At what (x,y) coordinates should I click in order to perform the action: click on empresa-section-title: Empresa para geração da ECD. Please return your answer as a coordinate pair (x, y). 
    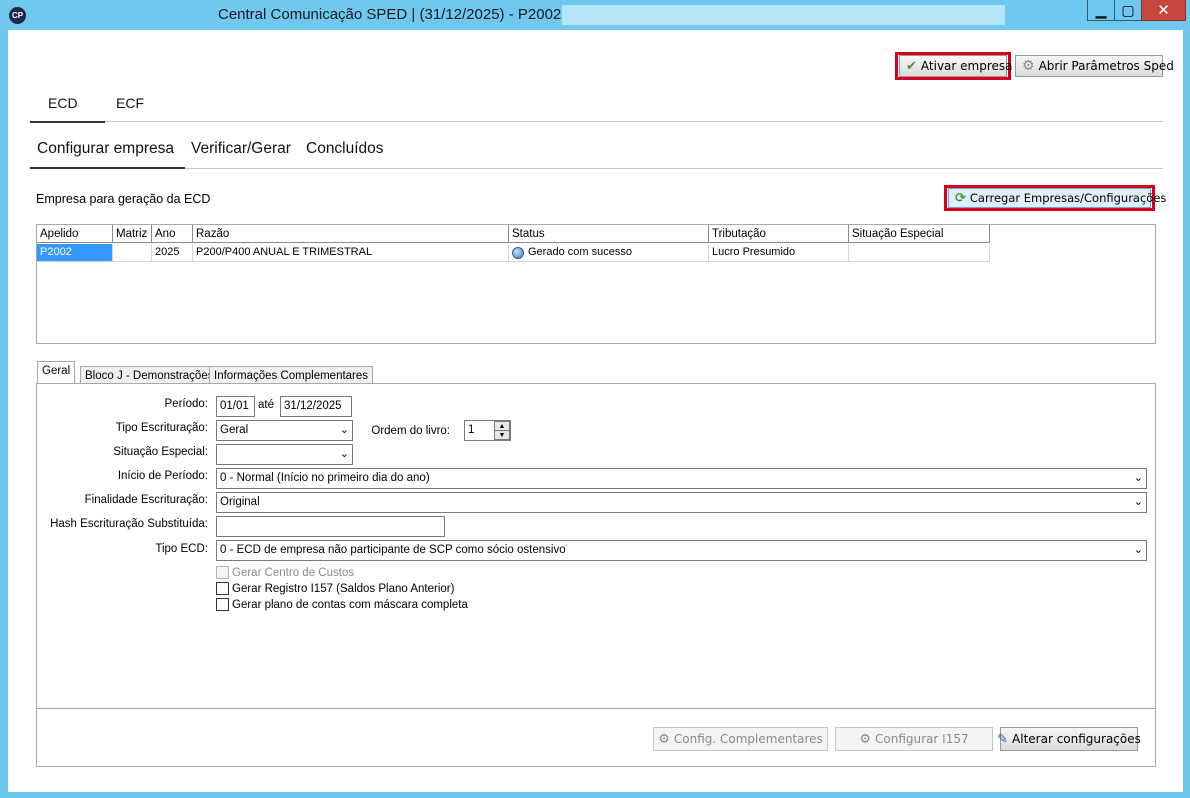
    Looking at the image, I should click on (123, 199).